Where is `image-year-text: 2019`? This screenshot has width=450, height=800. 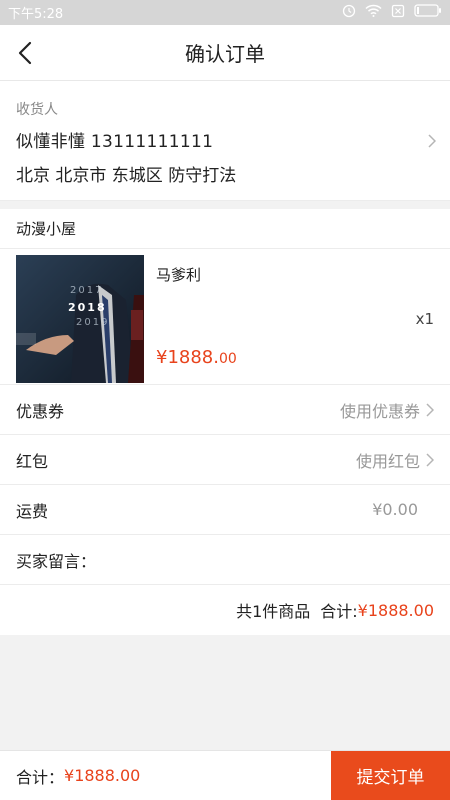 image-year-text: 2019 is located at coordinates (93, 322).